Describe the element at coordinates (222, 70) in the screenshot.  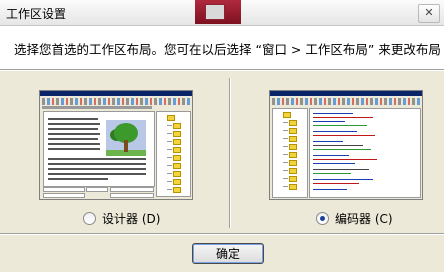
I see `header-divider` at that location.